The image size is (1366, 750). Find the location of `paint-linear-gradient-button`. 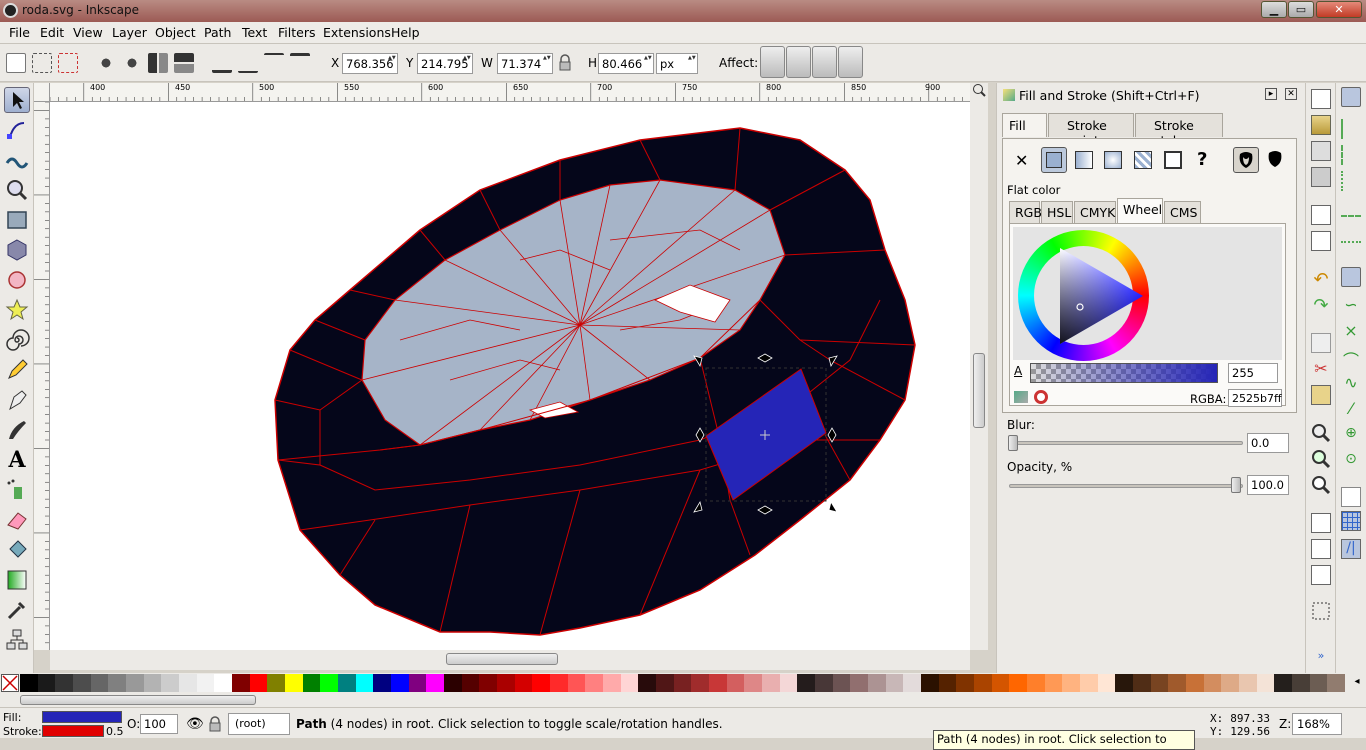

paint-linear-gradient-button is located at coordinates (1084, 160).